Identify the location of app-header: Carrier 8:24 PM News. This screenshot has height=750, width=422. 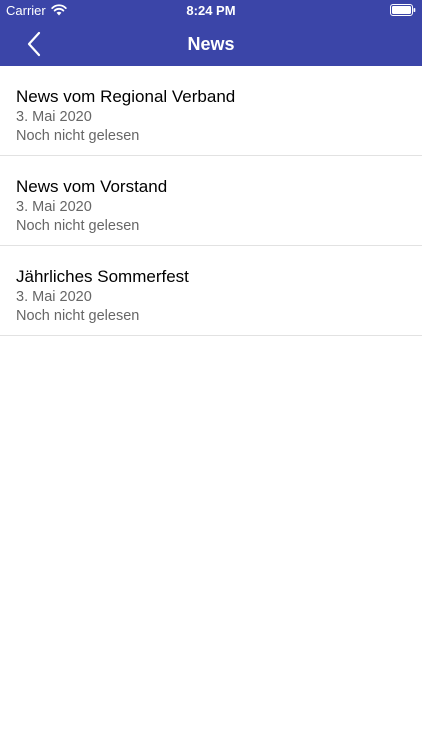
(211, 33).